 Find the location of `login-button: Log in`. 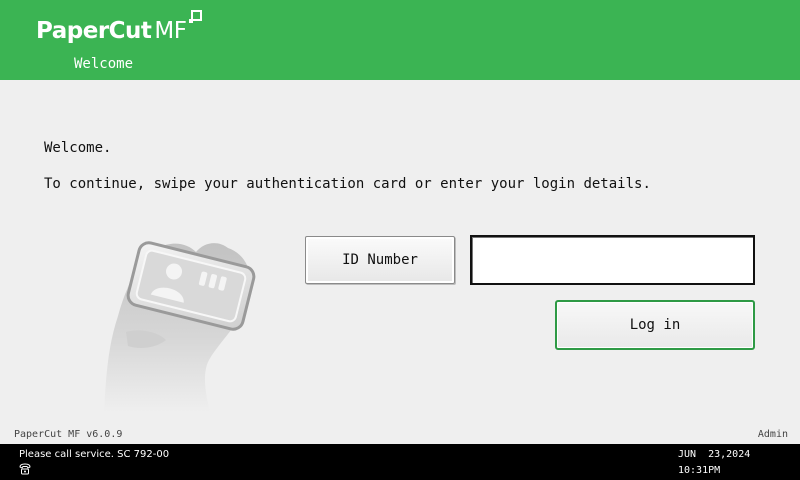

login-button: Log in is located at coordinates (655, 325).